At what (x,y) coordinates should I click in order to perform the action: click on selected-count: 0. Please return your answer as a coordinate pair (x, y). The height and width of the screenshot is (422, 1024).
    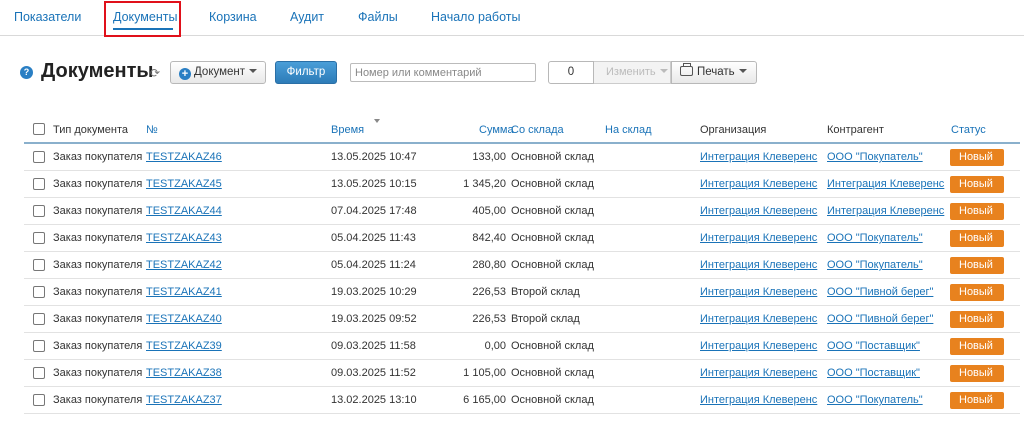
    Looking at the image, I should click on (571, 72).